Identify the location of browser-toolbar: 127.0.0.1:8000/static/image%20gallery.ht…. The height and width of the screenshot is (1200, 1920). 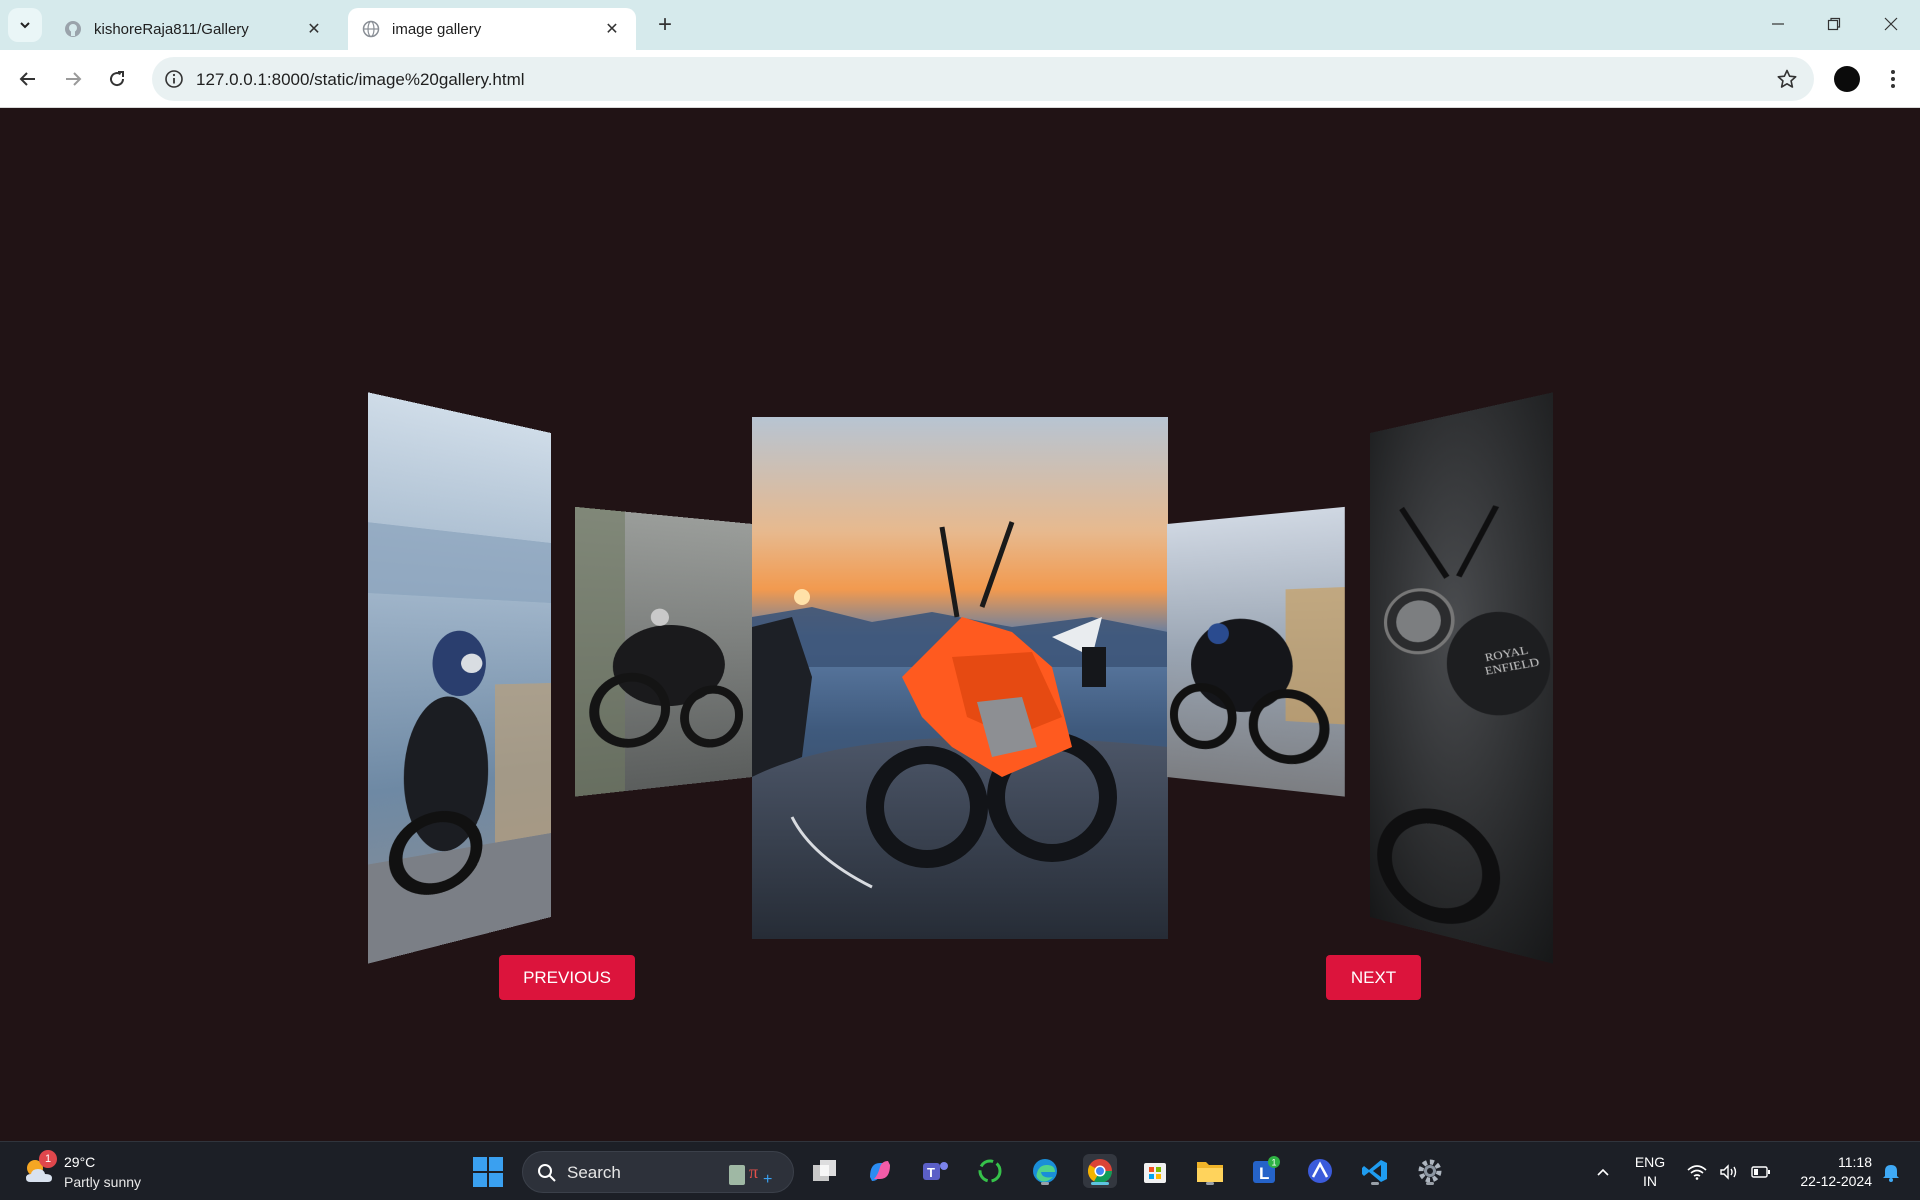
(960, 79).